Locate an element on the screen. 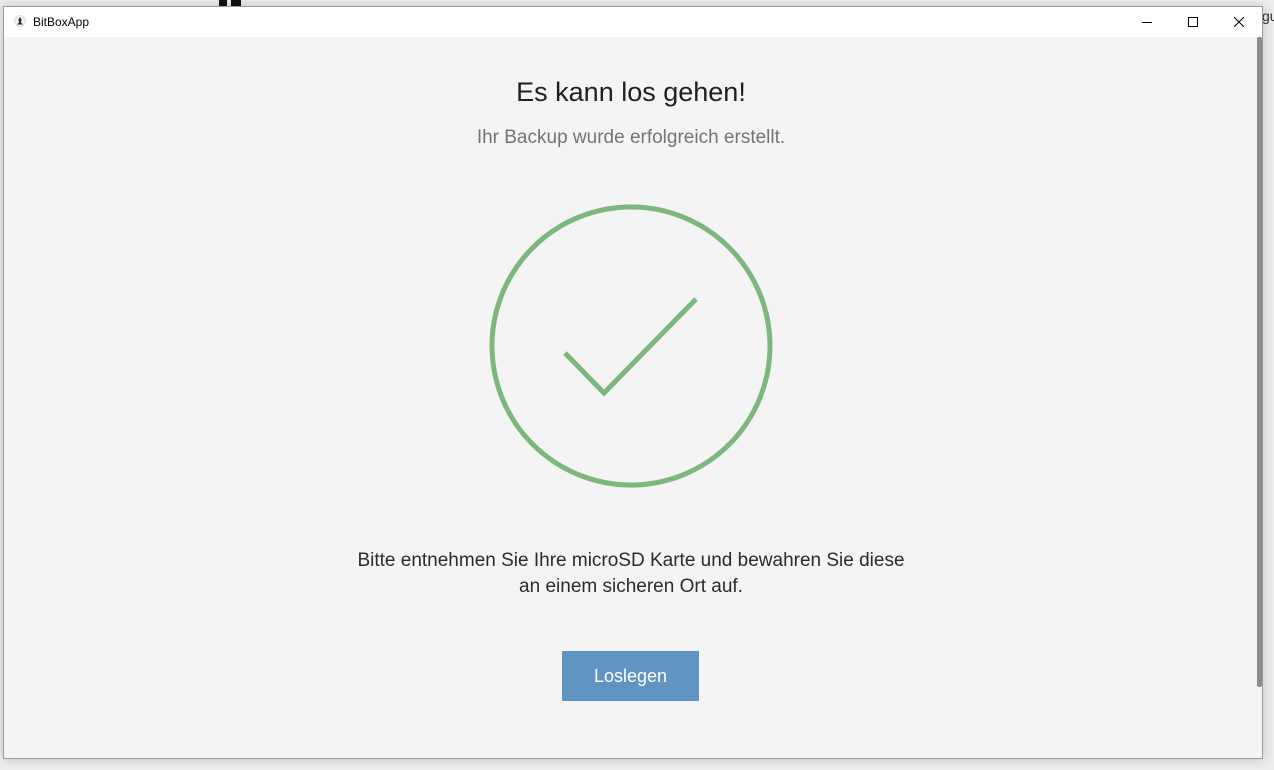  instruction-line-2: an einem sicheren Ort auf. is located at coordinates (631, 586).